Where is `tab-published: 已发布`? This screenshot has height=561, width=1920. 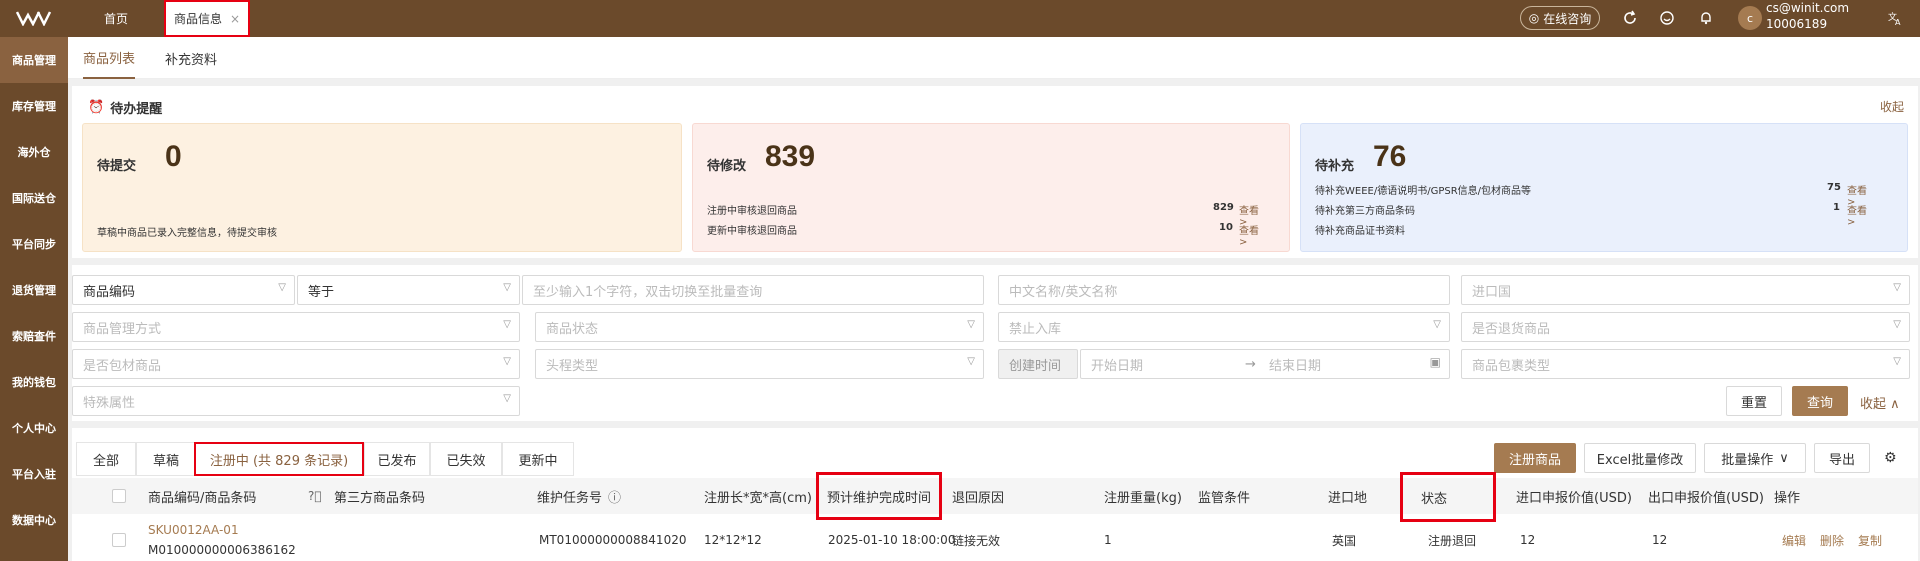
tab-published: 已发布 is located at coordinates (397, 459).